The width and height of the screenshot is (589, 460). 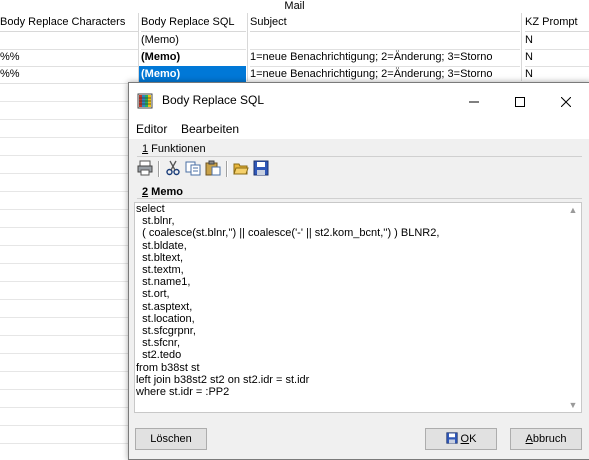 What do you see at coordinates (473, 439) in the screenshot?
I see `ok-label-rest: K` at bounding box center [473, 439].